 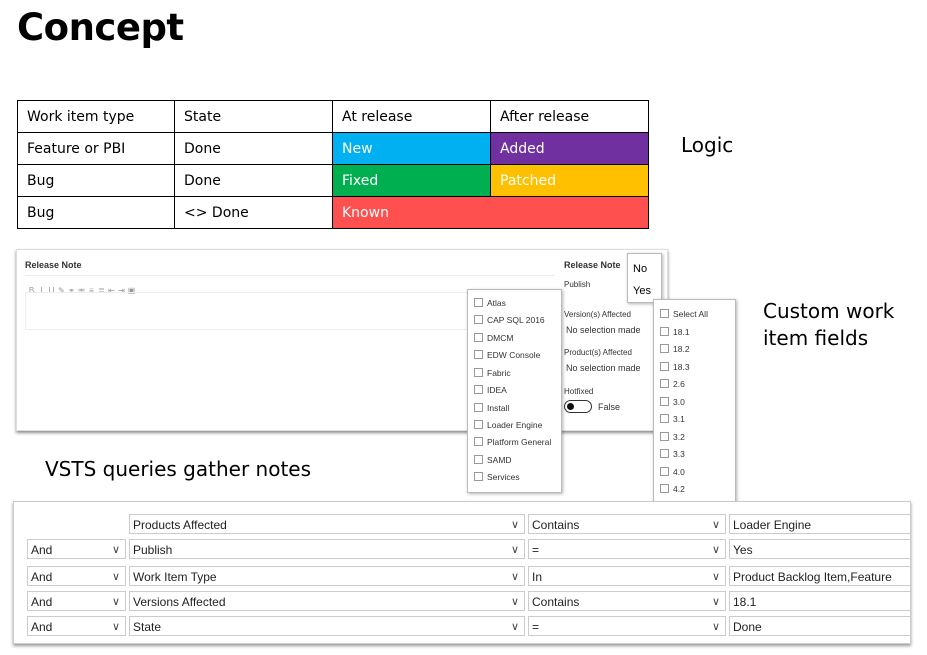 What do you see at coordinates (96, 116) in the screenshot?
I see `header-work-item-type: Work item type` at bounding box center [96, 116].